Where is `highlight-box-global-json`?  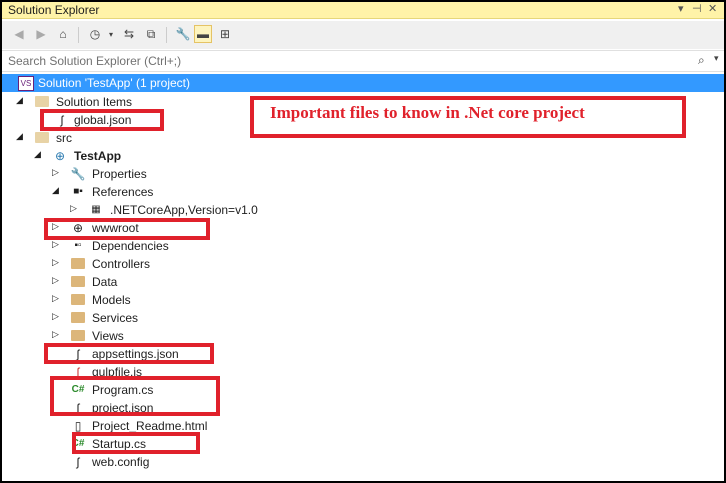
highlight-box-global-json is located at coordinates (102, 120).